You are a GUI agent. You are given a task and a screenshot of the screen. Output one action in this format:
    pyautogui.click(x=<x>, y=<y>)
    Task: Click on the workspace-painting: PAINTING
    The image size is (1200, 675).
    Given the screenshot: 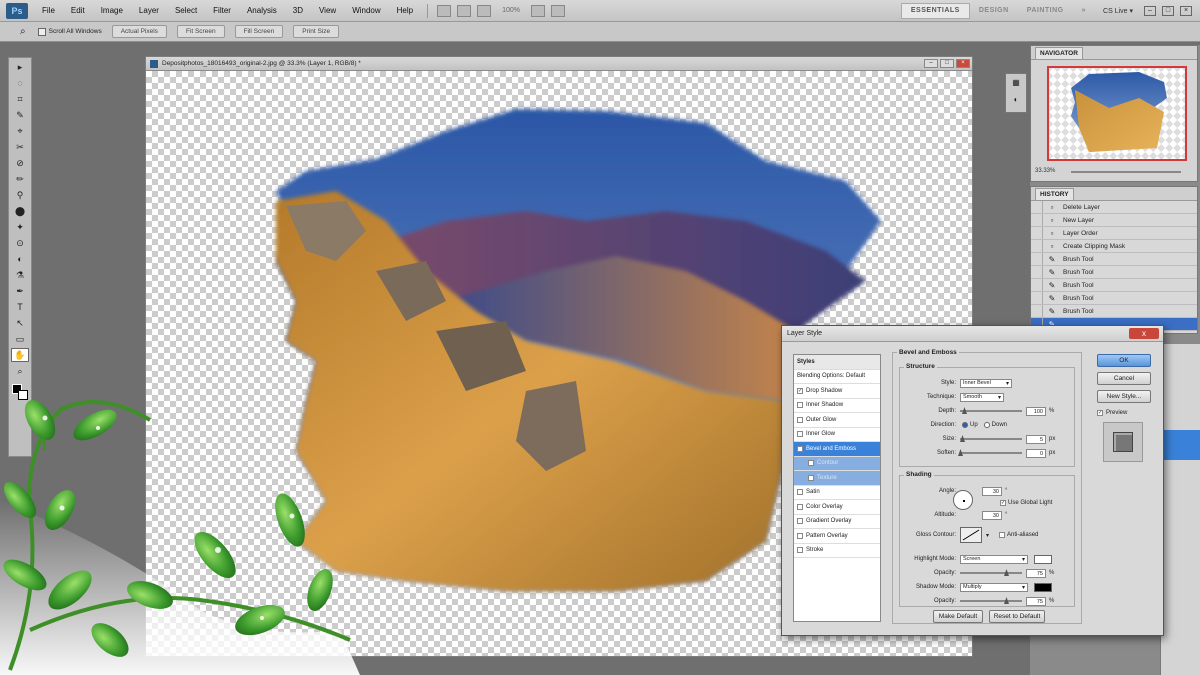 What is the action you would take?
    pyautogui.click(x=1045, y=11)
    